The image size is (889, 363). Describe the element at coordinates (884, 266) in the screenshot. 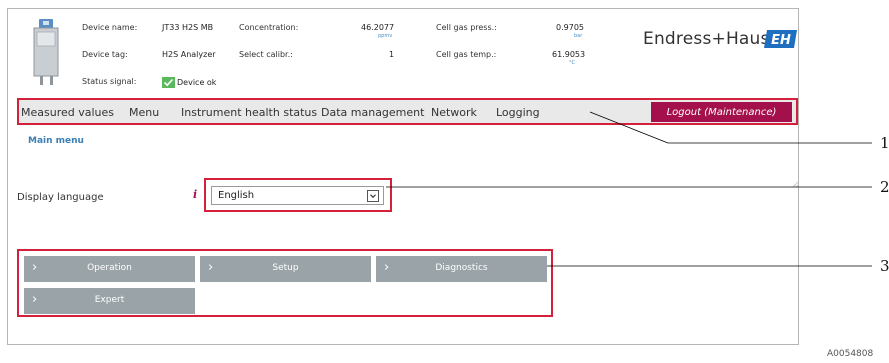

I see `callout-number-3: 3` at that location.